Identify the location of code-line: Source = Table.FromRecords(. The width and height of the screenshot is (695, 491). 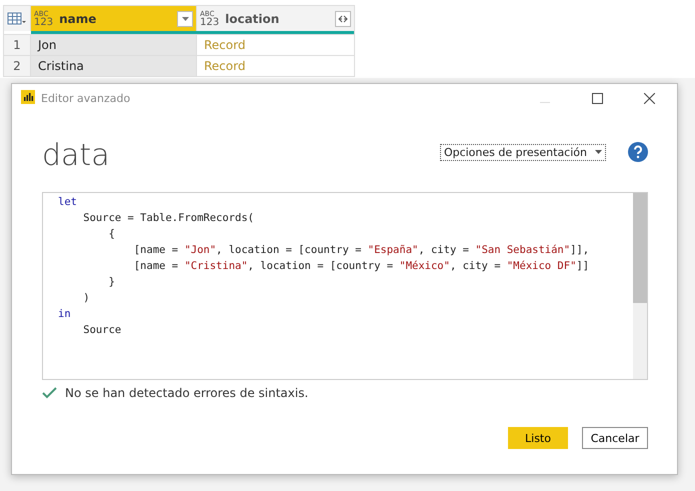
(168, 218).